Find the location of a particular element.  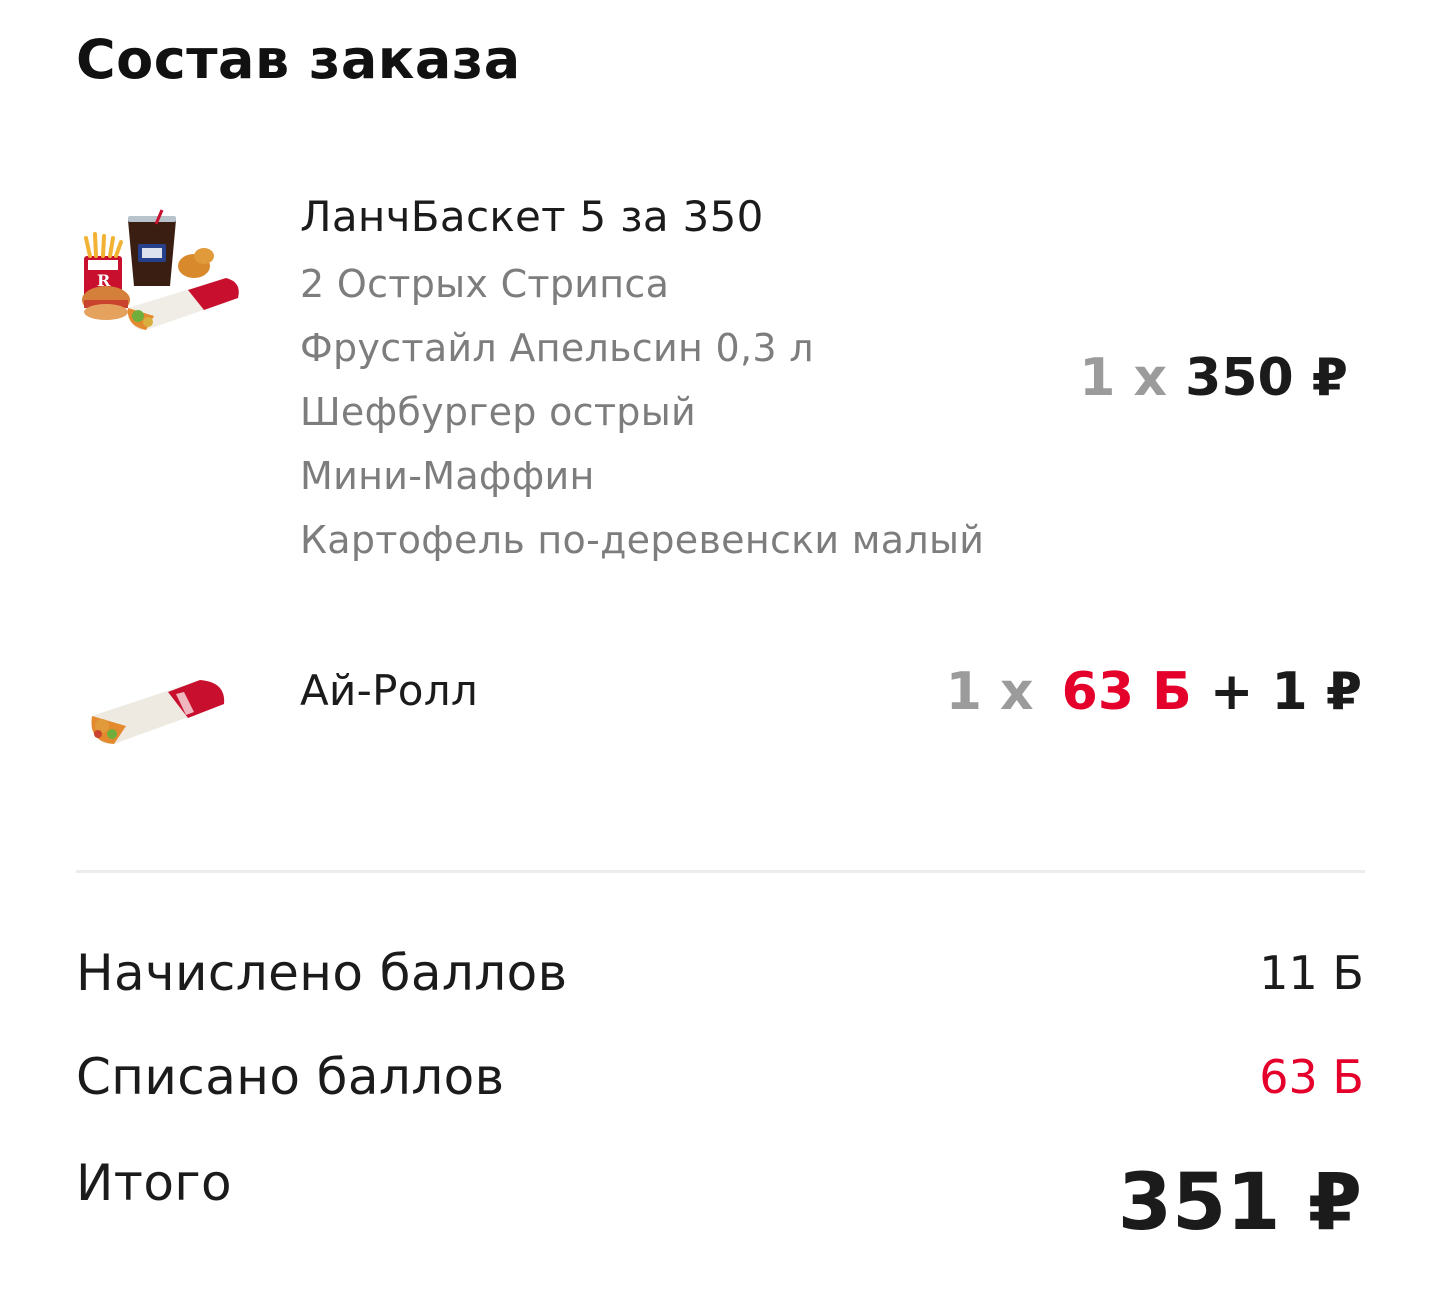

item-extra-price: + 1 ₽ is located at coordinates (1285, 692).